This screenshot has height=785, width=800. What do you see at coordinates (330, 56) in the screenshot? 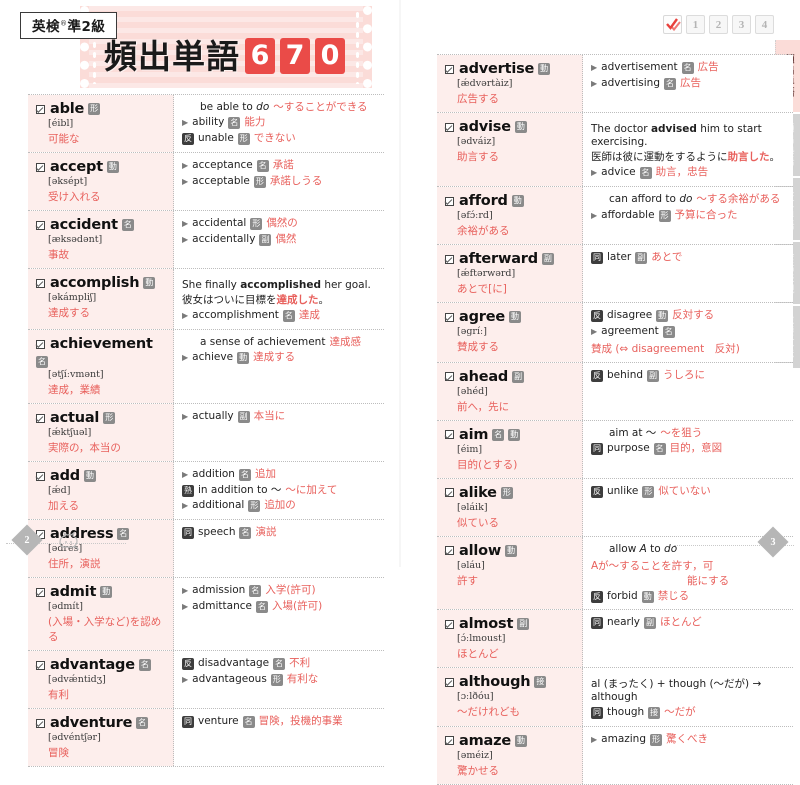
I see `count-digit-2: 0` at bounding box center [330, 56].